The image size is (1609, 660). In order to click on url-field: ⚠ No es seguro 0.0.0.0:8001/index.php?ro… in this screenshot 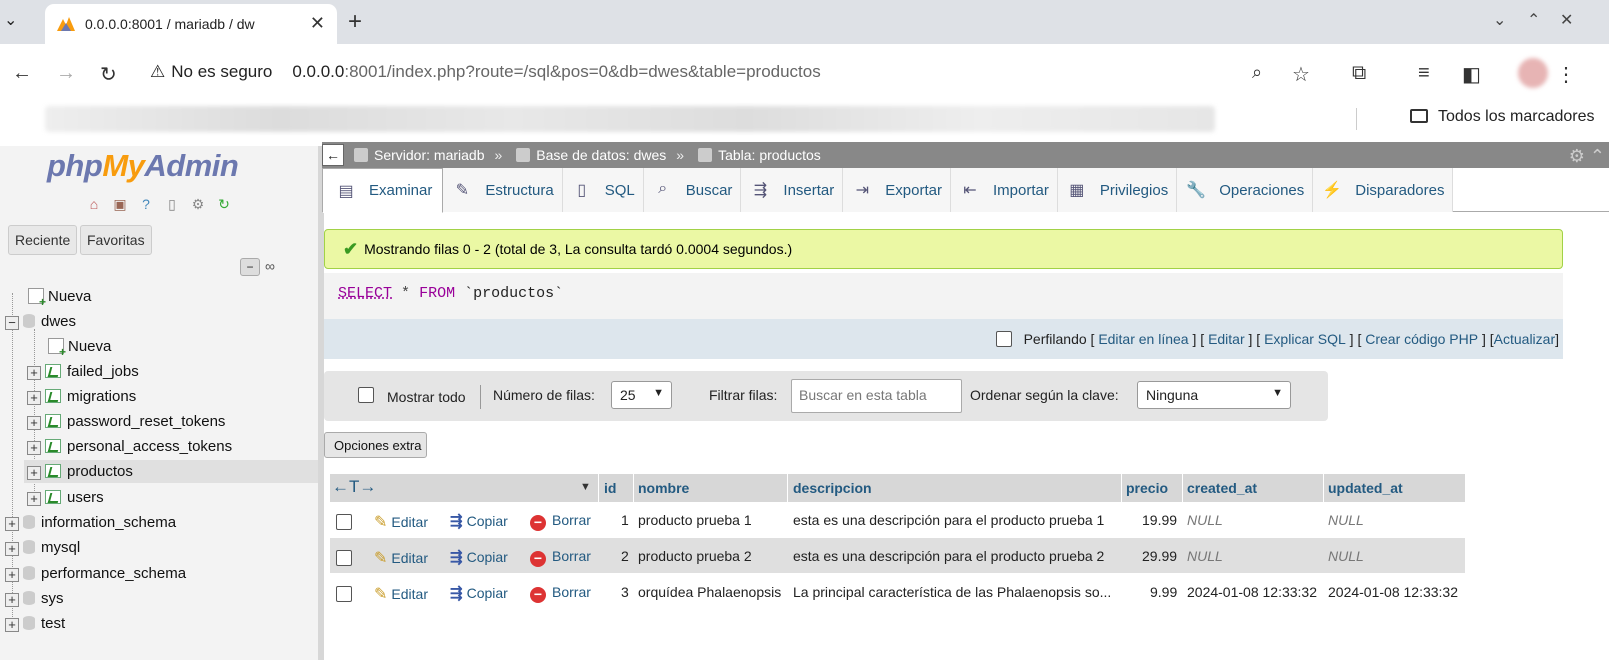, I will do `click(735, 72)`.